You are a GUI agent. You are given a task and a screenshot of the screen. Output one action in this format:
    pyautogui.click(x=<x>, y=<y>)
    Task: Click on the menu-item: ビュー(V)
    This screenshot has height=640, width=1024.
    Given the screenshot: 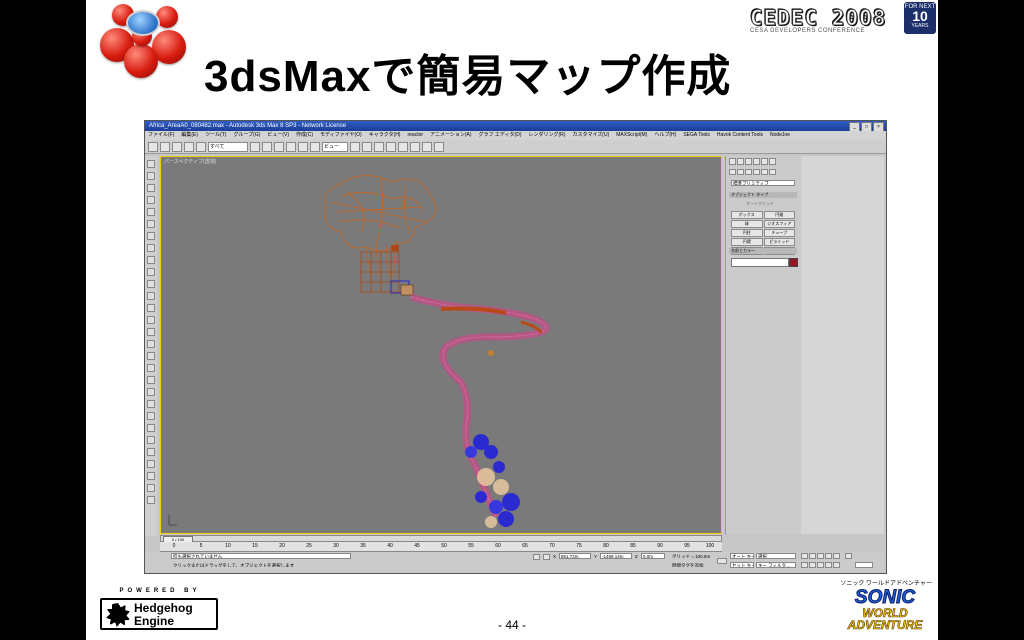 What is the action you would take?
    pyautogui.click(x=278, y=135)
    